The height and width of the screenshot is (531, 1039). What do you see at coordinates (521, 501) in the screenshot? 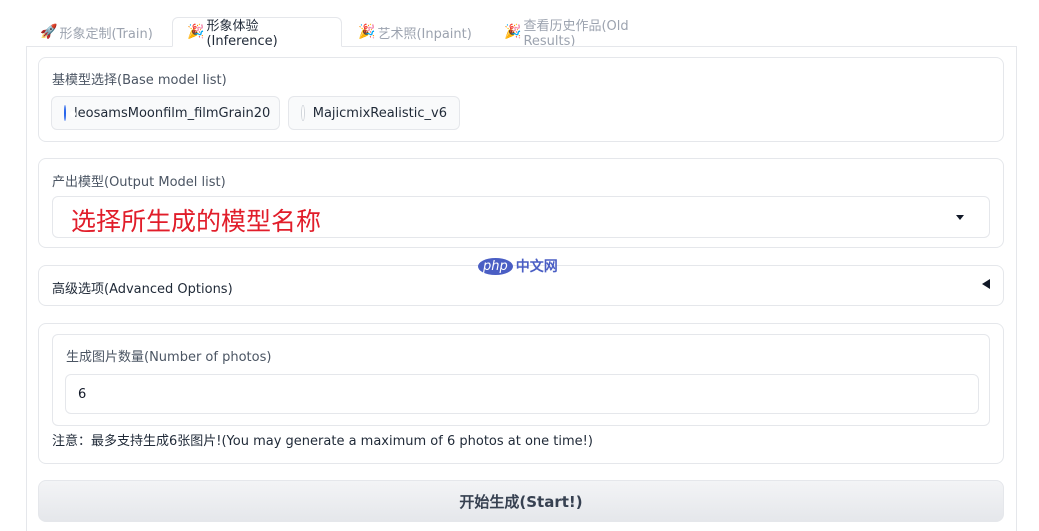
I see `start-button: 开始生成(Start!)` at bounding box center [521, 501].